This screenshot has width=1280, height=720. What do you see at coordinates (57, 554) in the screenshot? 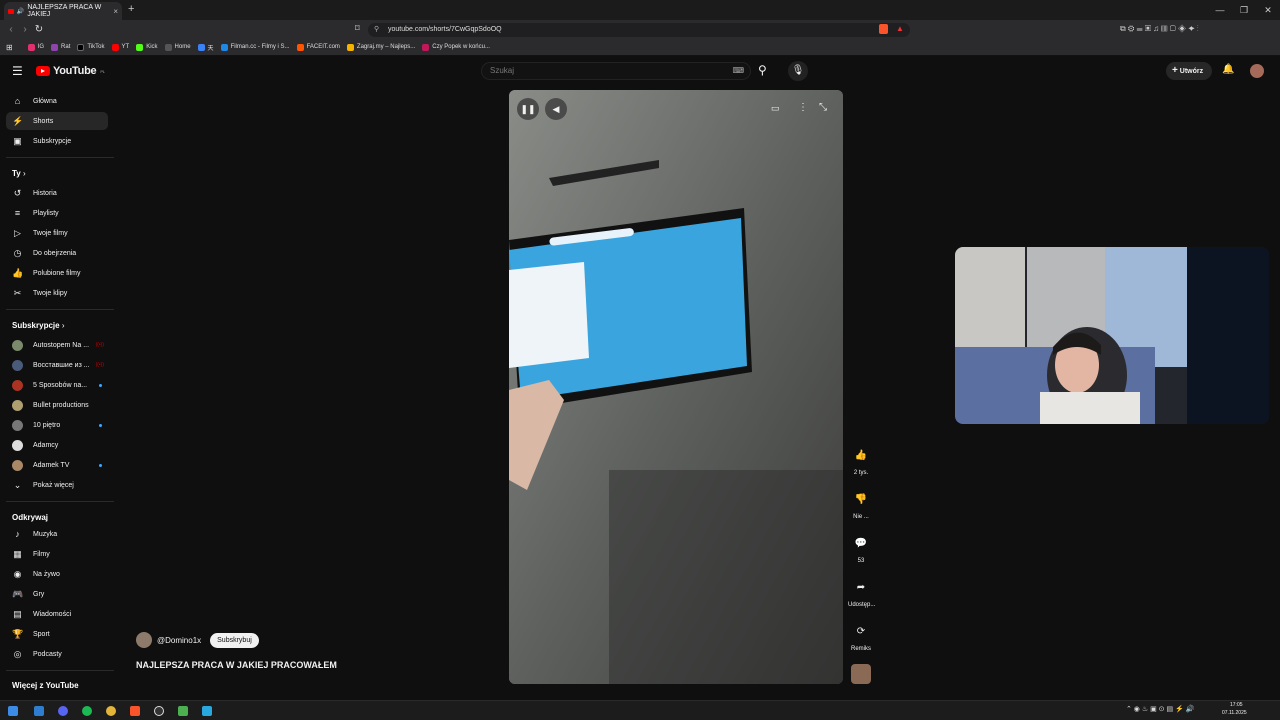
I see `sidebar-item-movies: ▦ Filmy` at bounding box center [57, 554].